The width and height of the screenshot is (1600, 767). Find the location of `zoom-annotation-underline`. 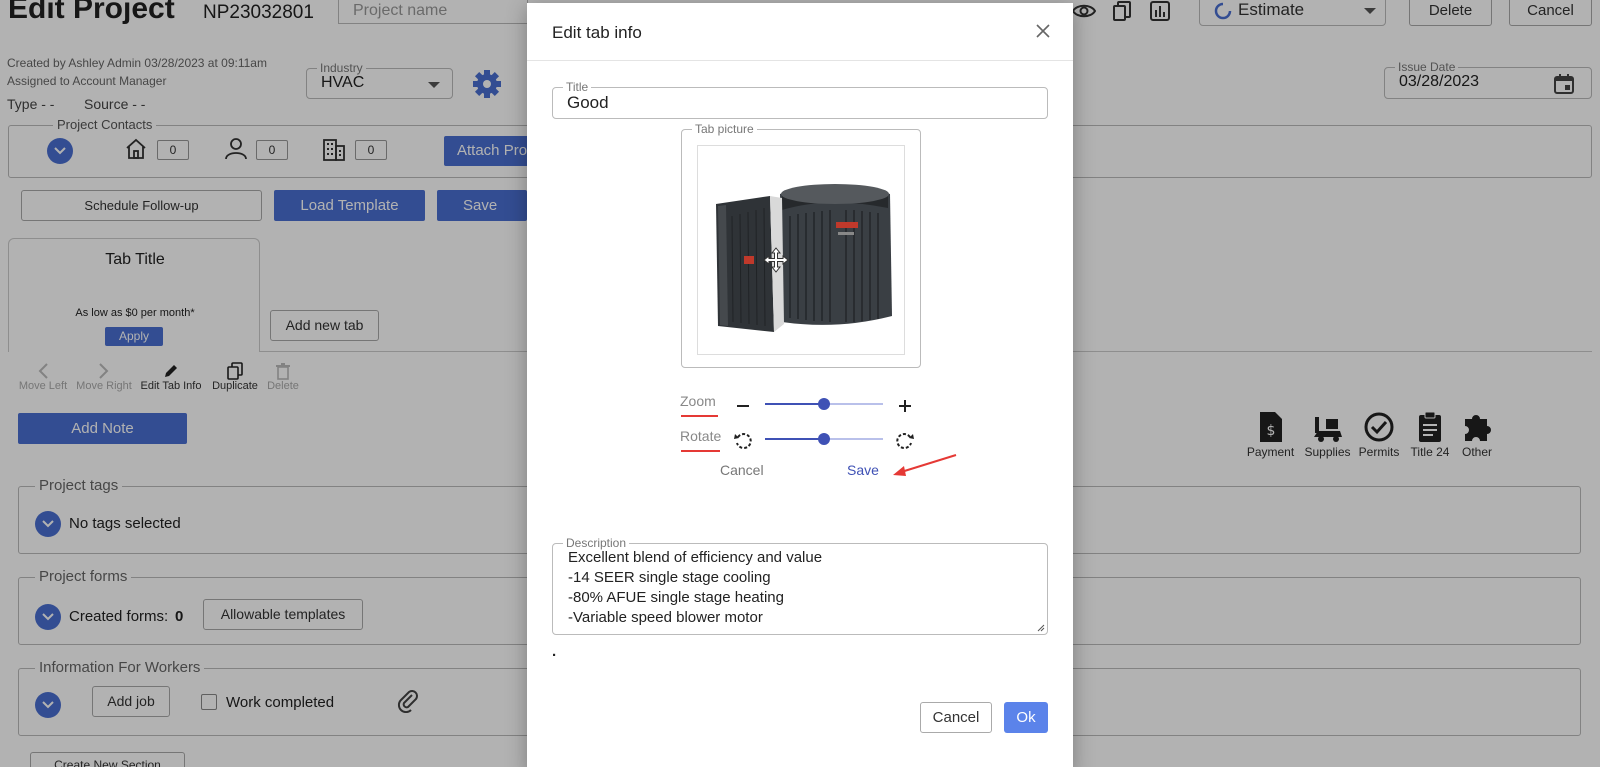

zoom-annotation-underline is located at coordinates (699, 416).